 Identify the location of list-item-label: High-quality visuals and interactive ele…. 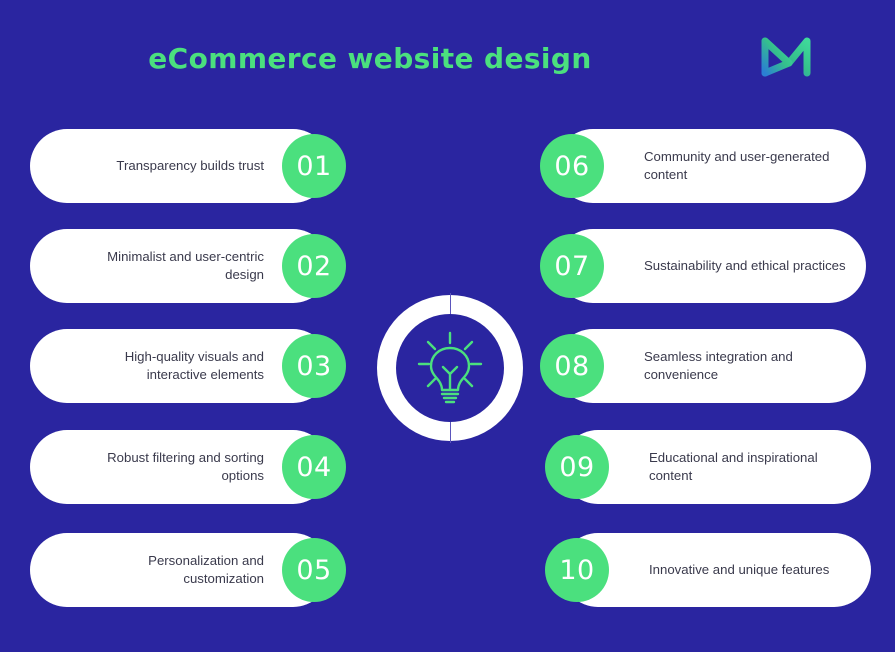
(194, 365).